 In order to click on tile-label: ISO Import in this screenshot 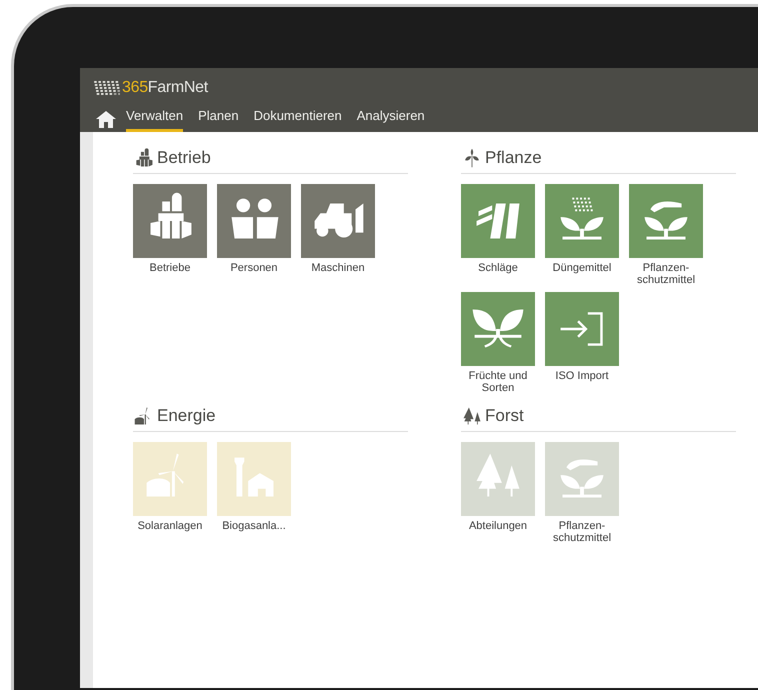, I will do `click(582, 376)`.